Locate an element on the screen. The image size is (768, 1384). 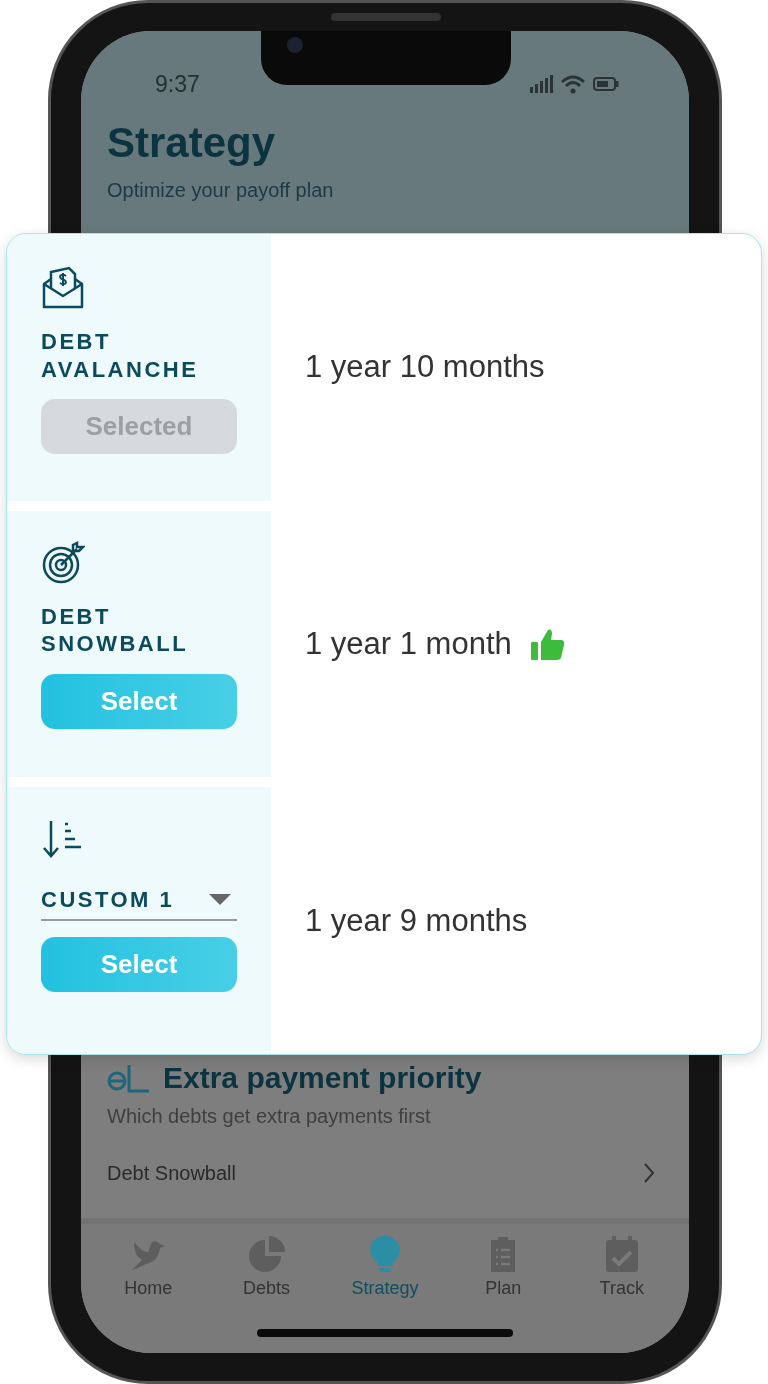
signal-icon is located at coordinates (541, 84).